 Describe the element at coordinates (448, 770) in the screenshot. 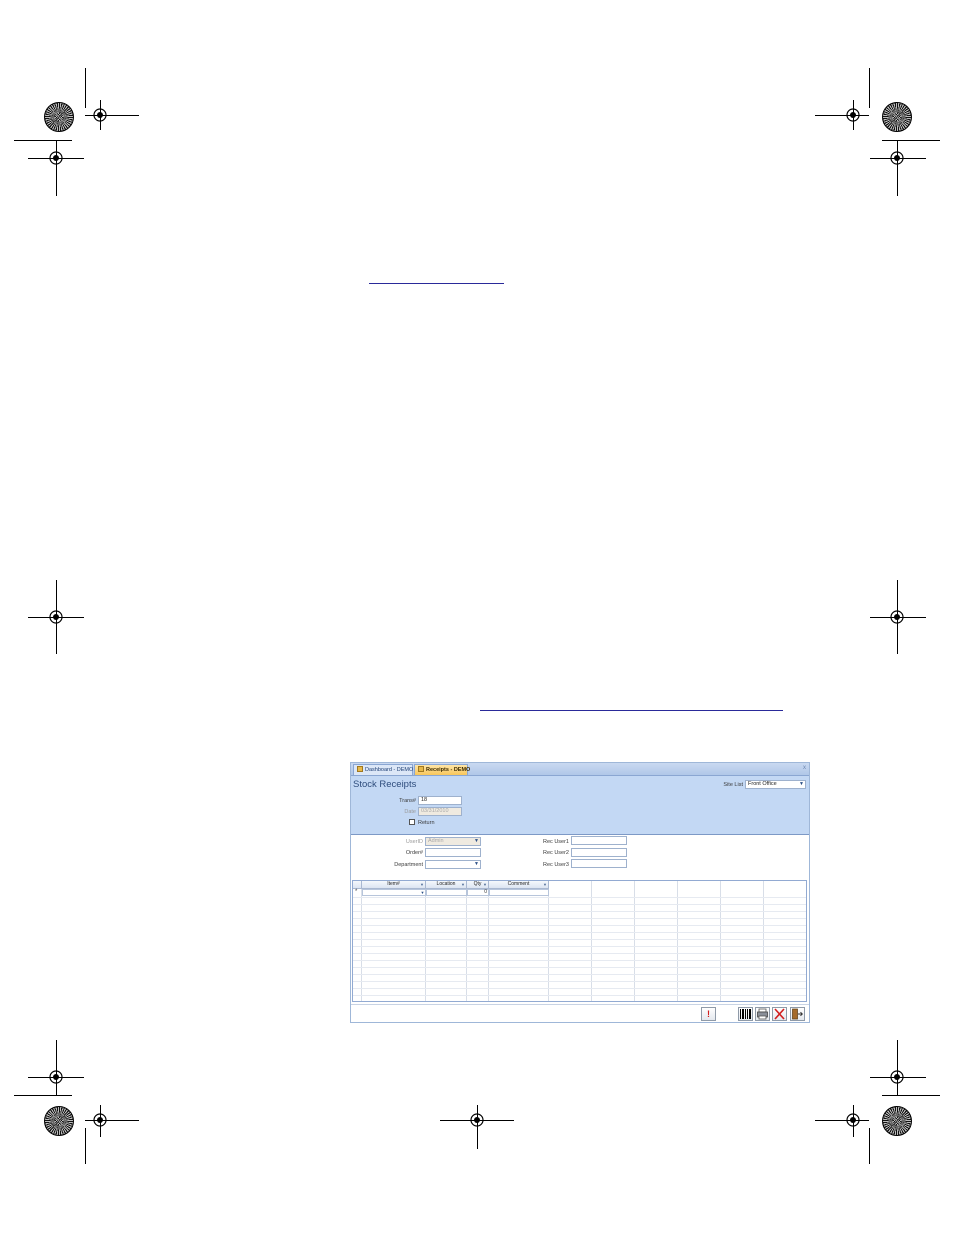

I see `tab-label: Receipts - DEMO` at that location.